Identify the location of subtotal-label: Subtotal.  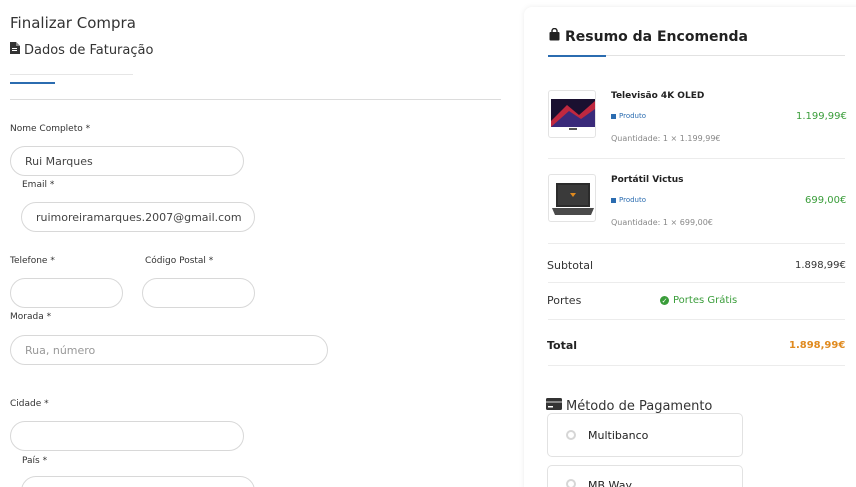
(570, 265).